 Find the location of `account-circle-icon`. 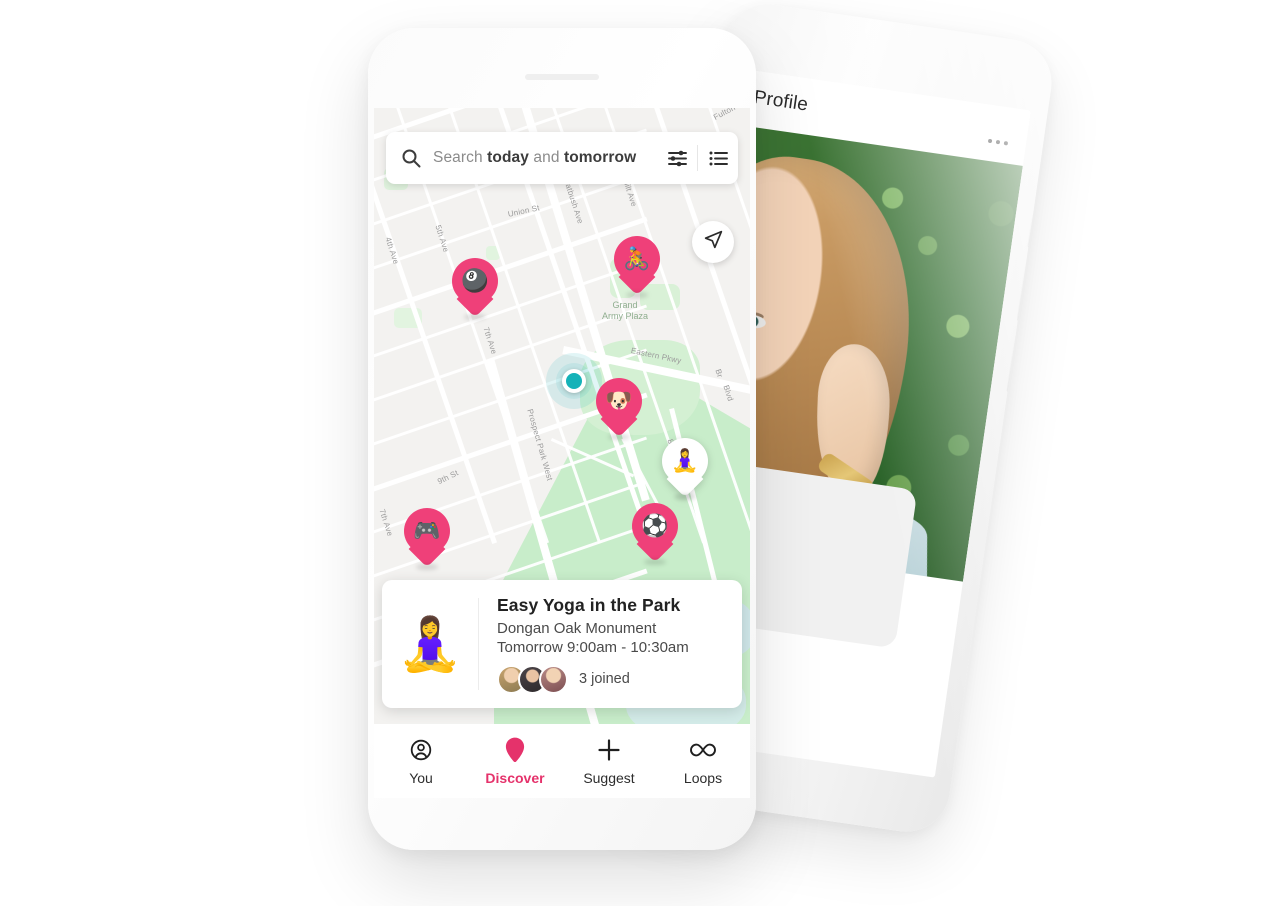

account-circle-icon is located at coordinates (421, 750).